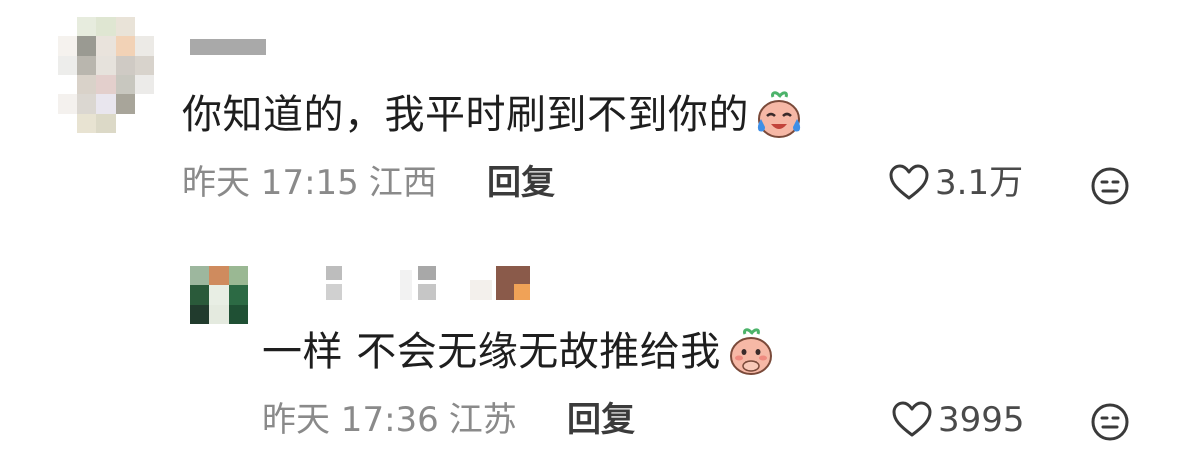 This screenshot has height=476, width=1200. What do you see at coordinates (270, 183) in the screenshot?
I see `comment-time: 昨天 17:15` at bounding box center [270, 183].